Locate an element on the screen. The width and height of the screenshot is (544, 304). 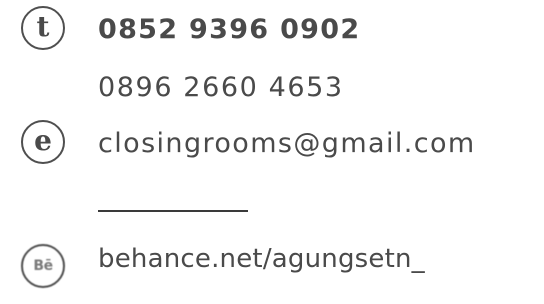
phone-secondary: 0896 2660 4653 is located at coordinates (221, 87).